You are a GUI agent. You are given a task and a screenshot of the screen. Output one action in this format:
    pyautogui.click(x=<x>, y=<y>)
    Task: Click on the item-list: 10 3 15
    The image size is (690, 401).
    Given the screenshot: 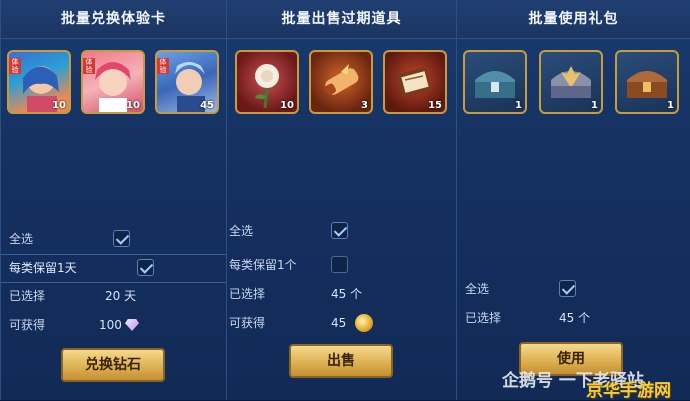 What is the action you would take?
    pyautogui.click(x=341, y=86)
    